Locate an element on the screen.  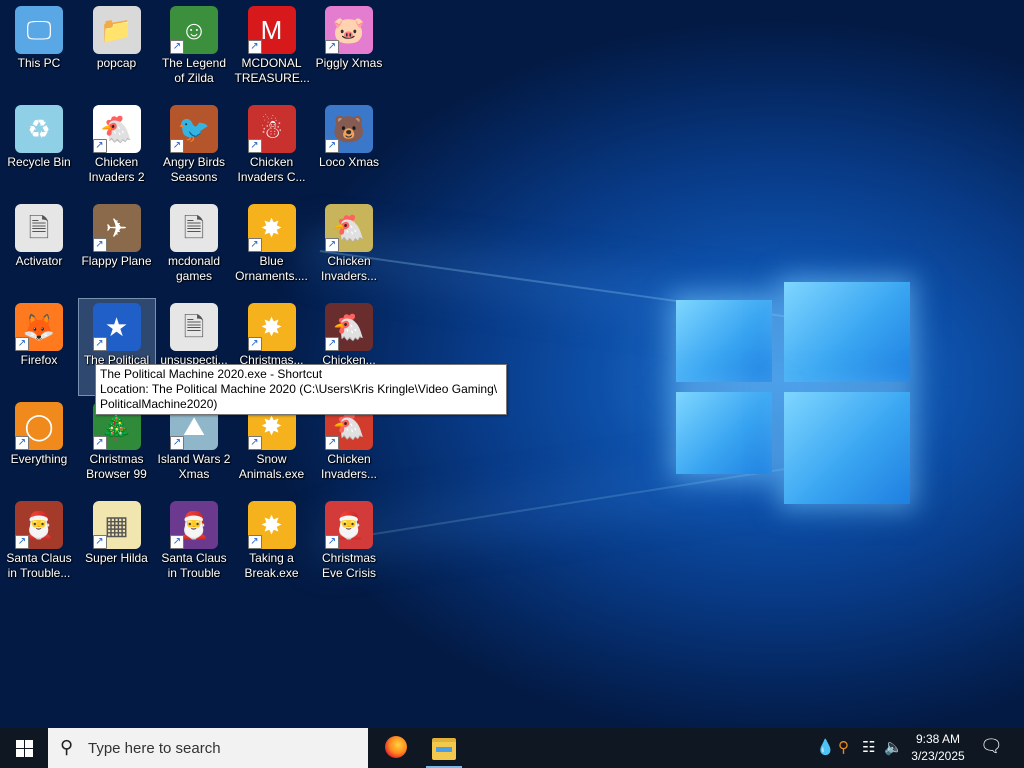
network-icon: ☷ is located at coordinates (868, 747).